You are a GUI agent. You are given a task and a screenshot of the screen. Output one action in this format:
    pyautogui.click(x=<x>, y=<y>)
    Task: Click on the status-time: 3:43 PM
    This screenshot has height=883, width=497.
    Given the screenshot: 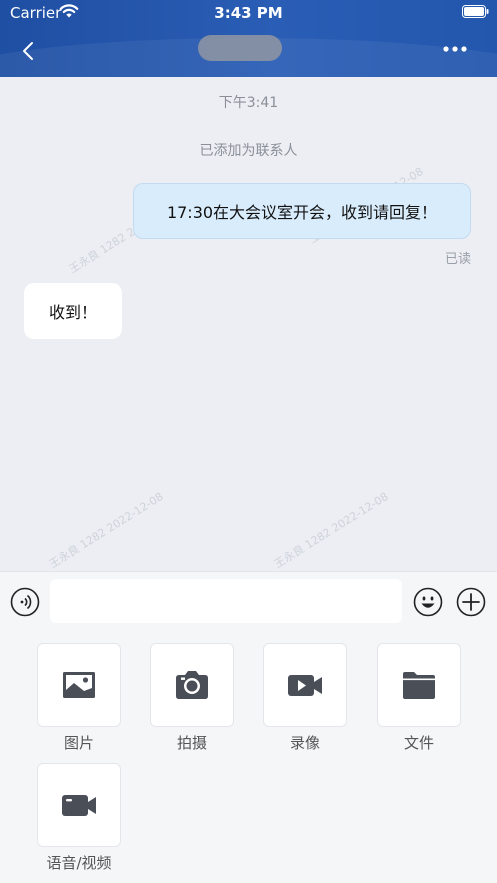 What is the action you would take?
    pyautogui.click(x=248, y=13)
    